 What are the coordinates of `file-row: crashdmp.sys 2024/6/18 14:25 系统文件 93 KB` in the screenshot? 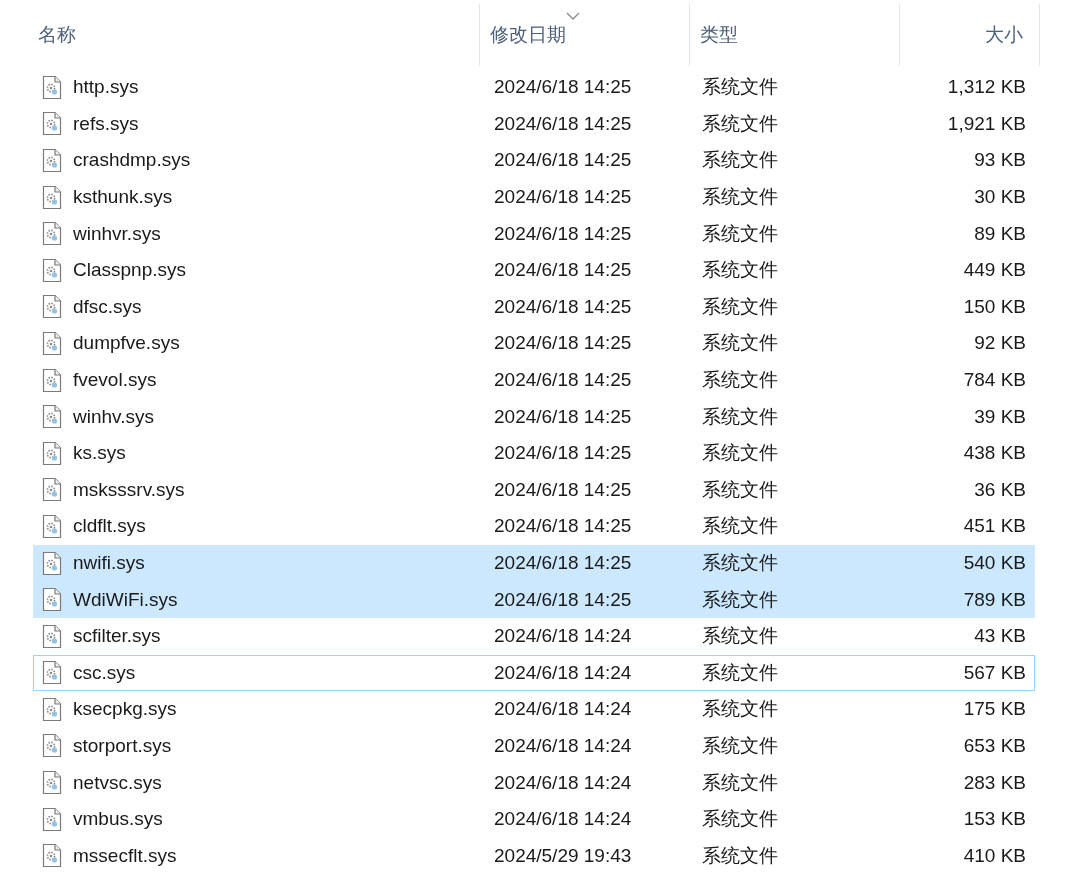 It's located at (534, 160).